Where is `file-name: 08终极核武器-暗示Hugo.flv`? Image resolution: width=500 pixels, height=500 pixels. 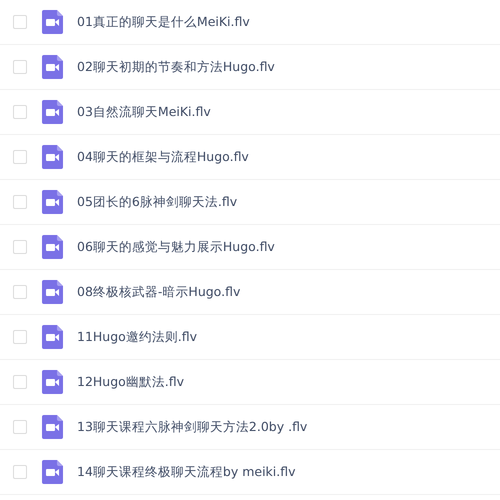 file-name: 08终极核武器-暗示Hugo.flv is located at coordinates (158, 292).